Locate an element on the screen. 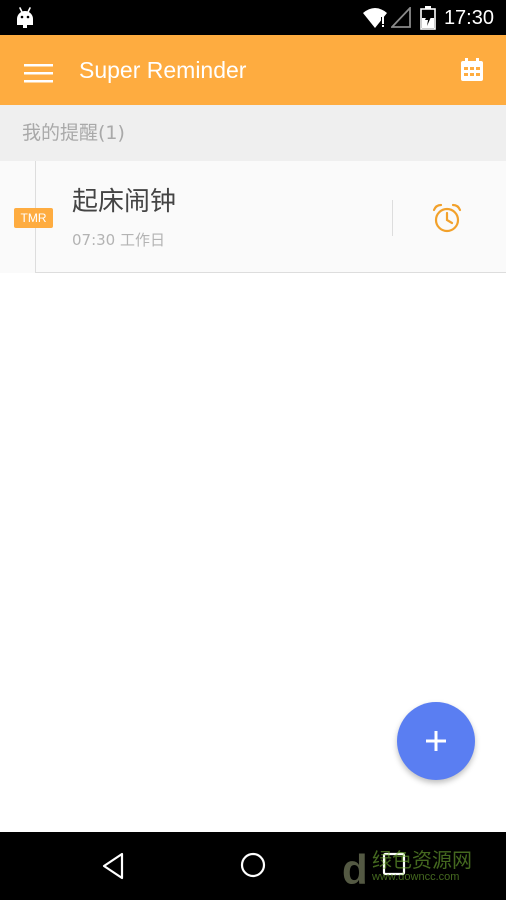 The image size is (506, 900). app-toolbar: Super Reminder is located at coordinates (253, 70).